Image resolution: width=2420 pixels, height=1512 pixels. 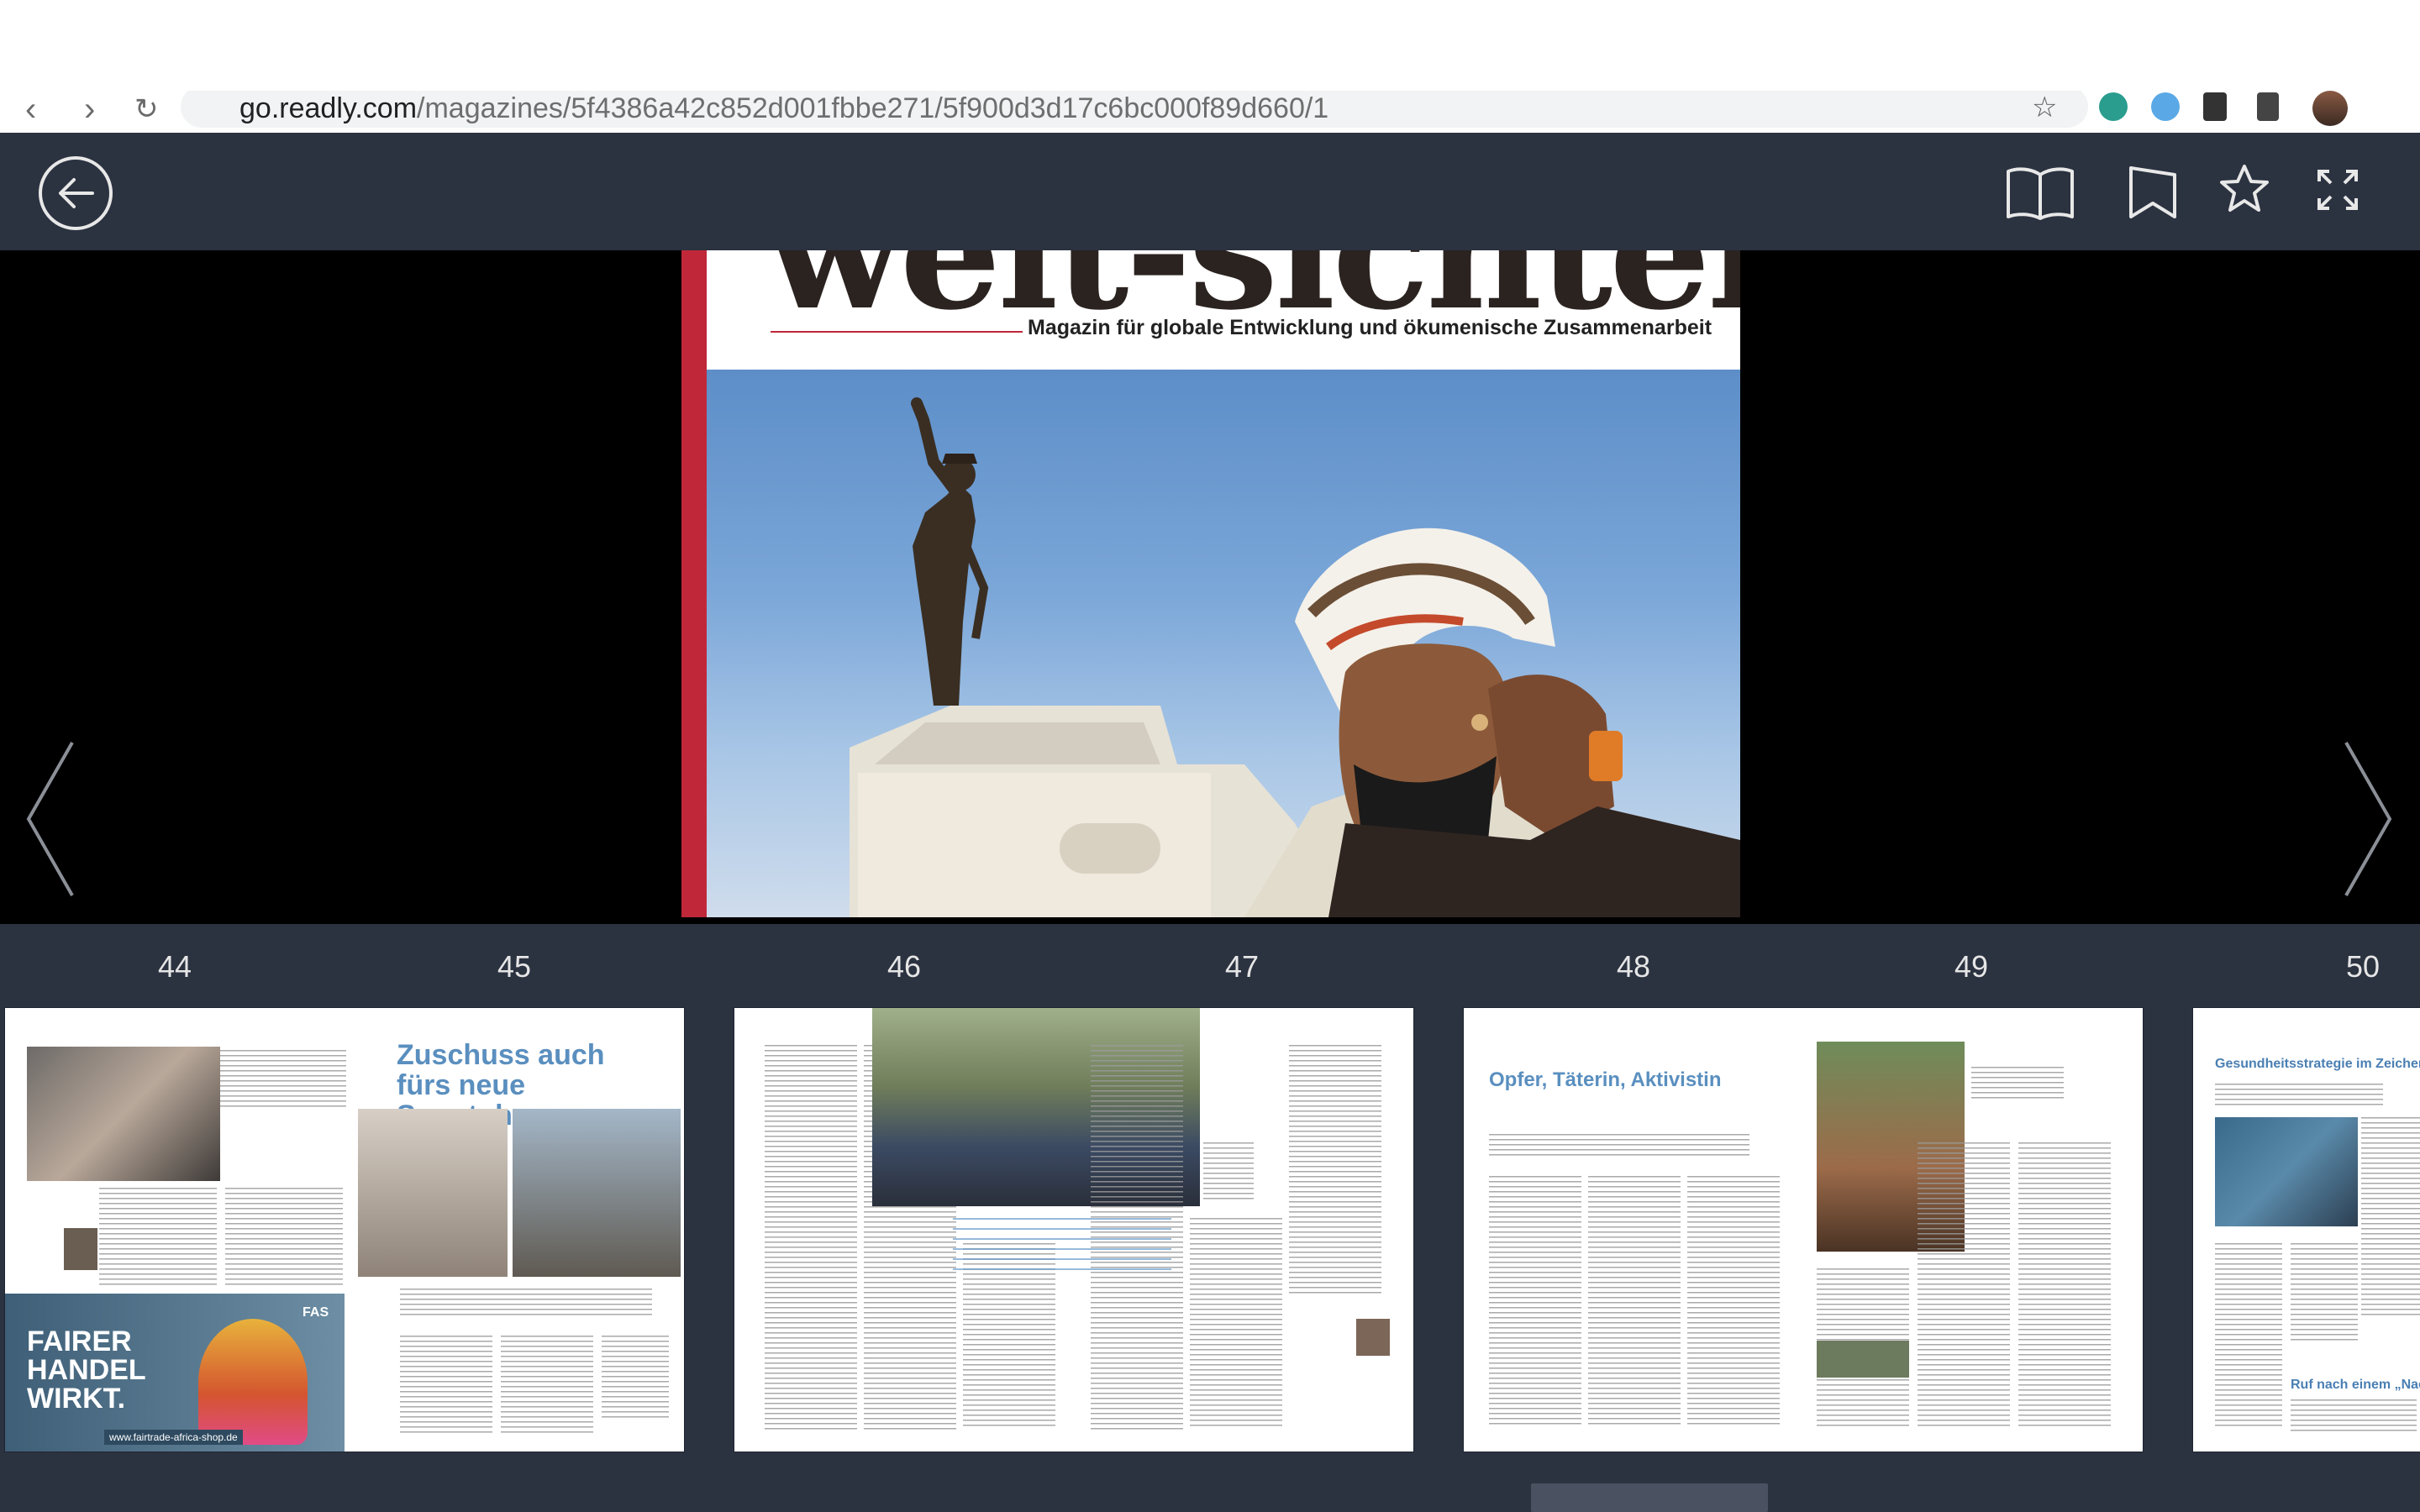 What do you see at coordinates (729, 308) in the screenshot?
I see `cover-spine-label: WELT-SICHTEN` at bounding box center [729, 308].